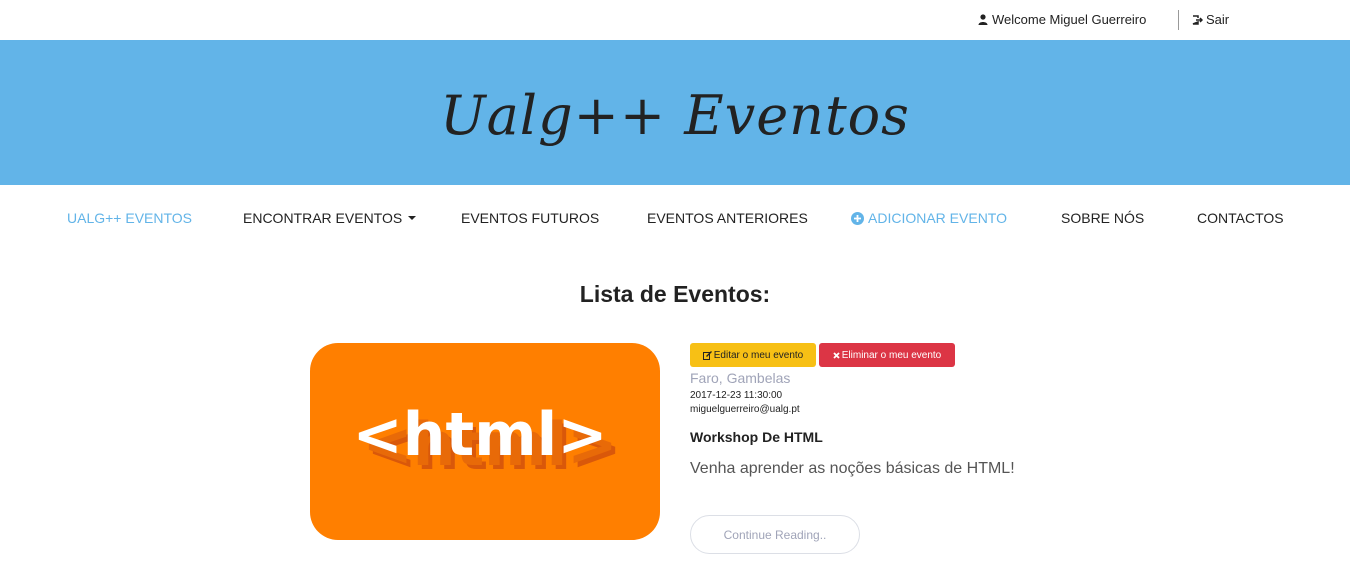 The image size is (1350, 572). I want to click on event-name: Workshop De HTML, so click(756, 437).